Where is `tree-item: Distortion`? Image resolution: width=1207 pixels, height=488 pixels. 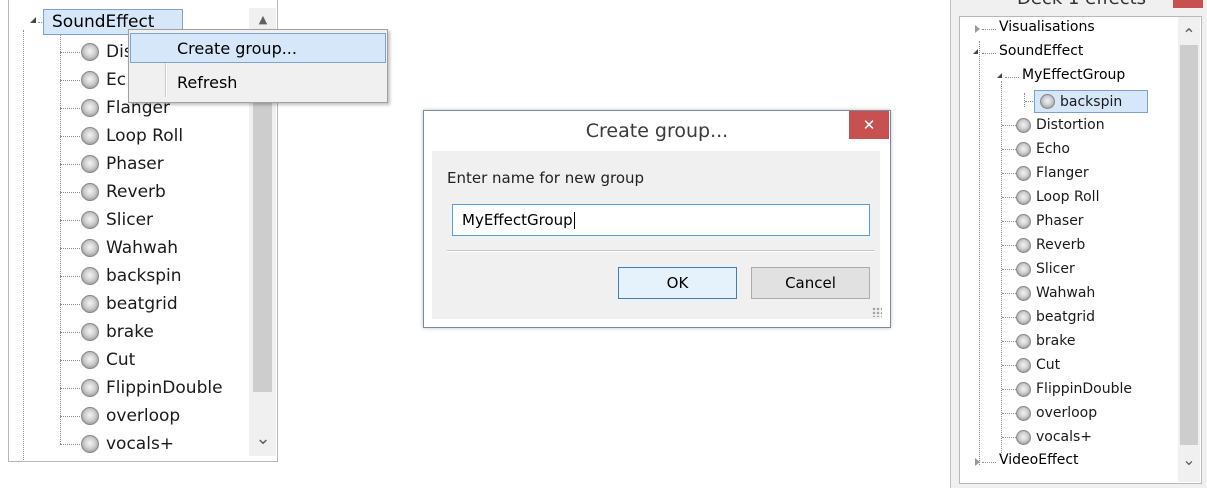 tree-item: Distortion is located at coordinates (1053, 125).